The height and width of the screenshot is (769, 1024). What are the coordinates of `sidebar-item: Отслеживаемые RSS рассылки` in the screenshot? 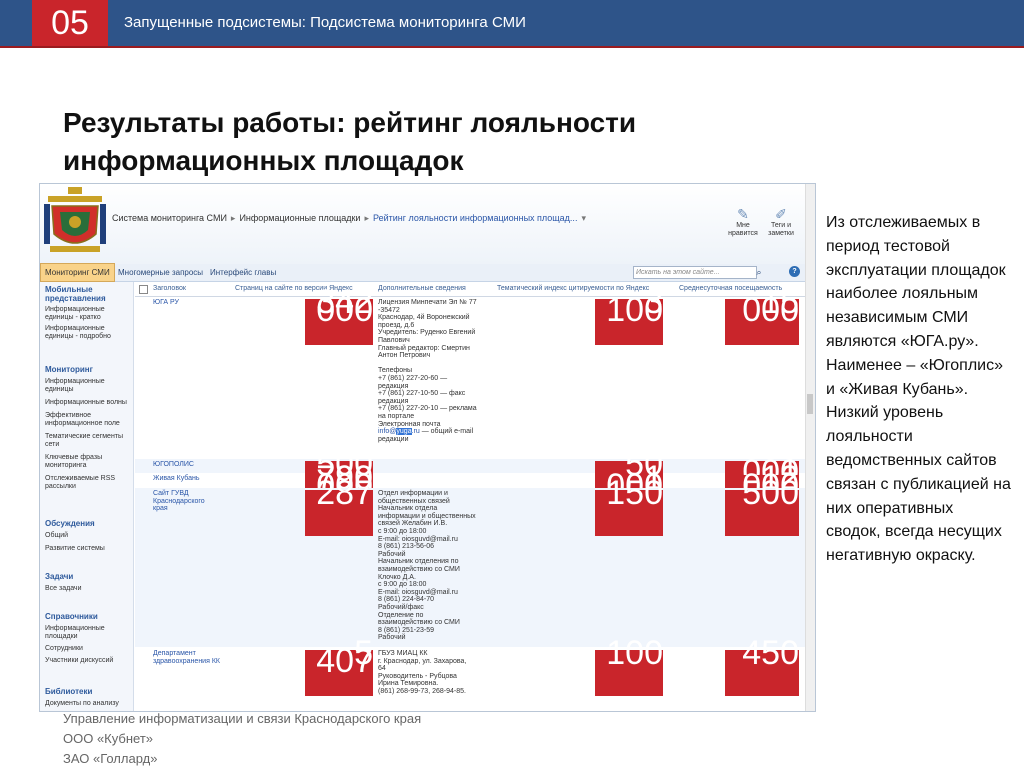 It's located at (88, 483).